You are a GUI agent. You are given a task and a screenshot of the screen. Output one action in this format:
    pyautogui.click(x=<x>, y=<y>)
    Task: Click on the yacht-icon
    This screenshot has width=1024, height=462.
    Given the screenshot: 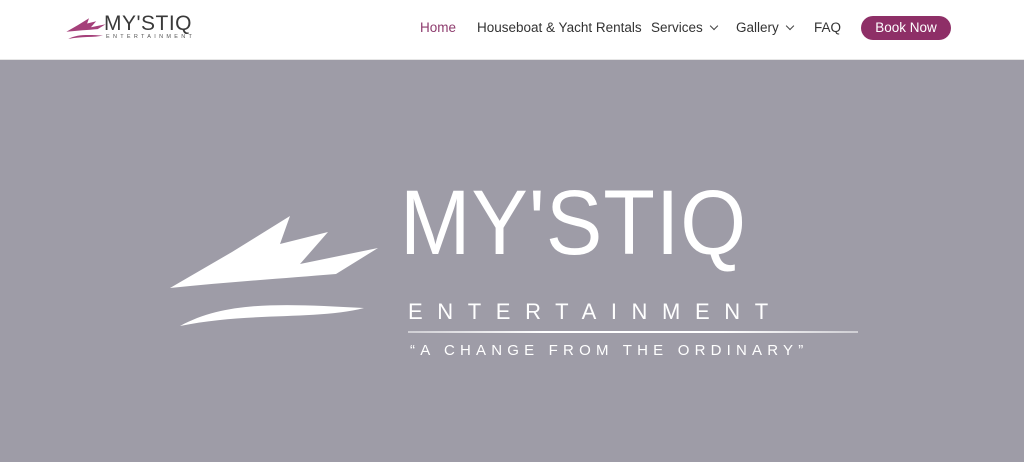 What is the action you would take?
    pyautogui.click(x=274, y=271)
    